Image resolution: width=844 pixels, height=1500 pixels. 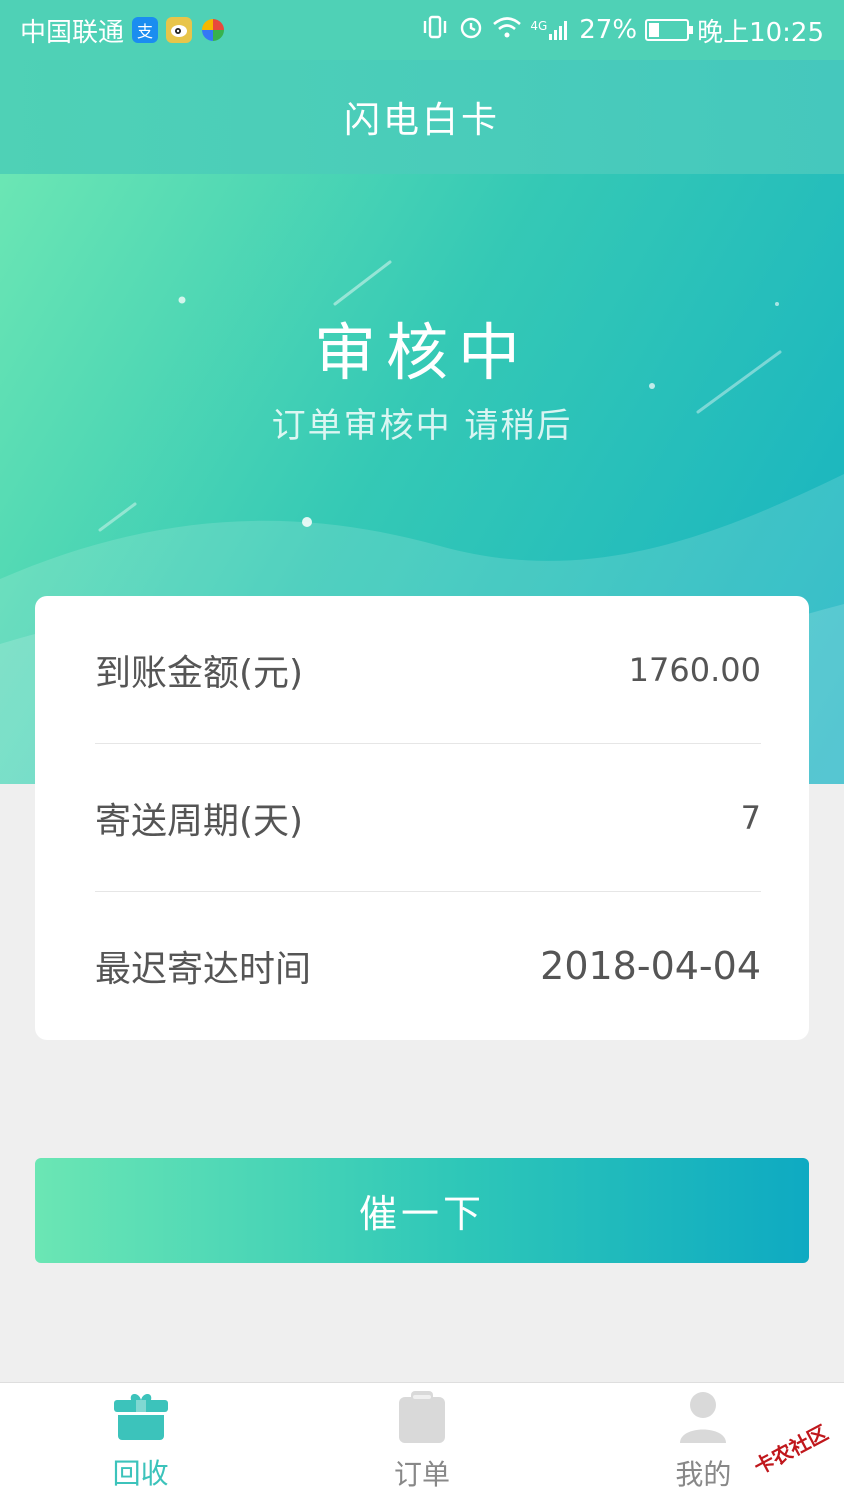 What do you see at coordinates (507, 30) in the screenshot?
I see `wifi-icon` at bounding box center [507, 30].